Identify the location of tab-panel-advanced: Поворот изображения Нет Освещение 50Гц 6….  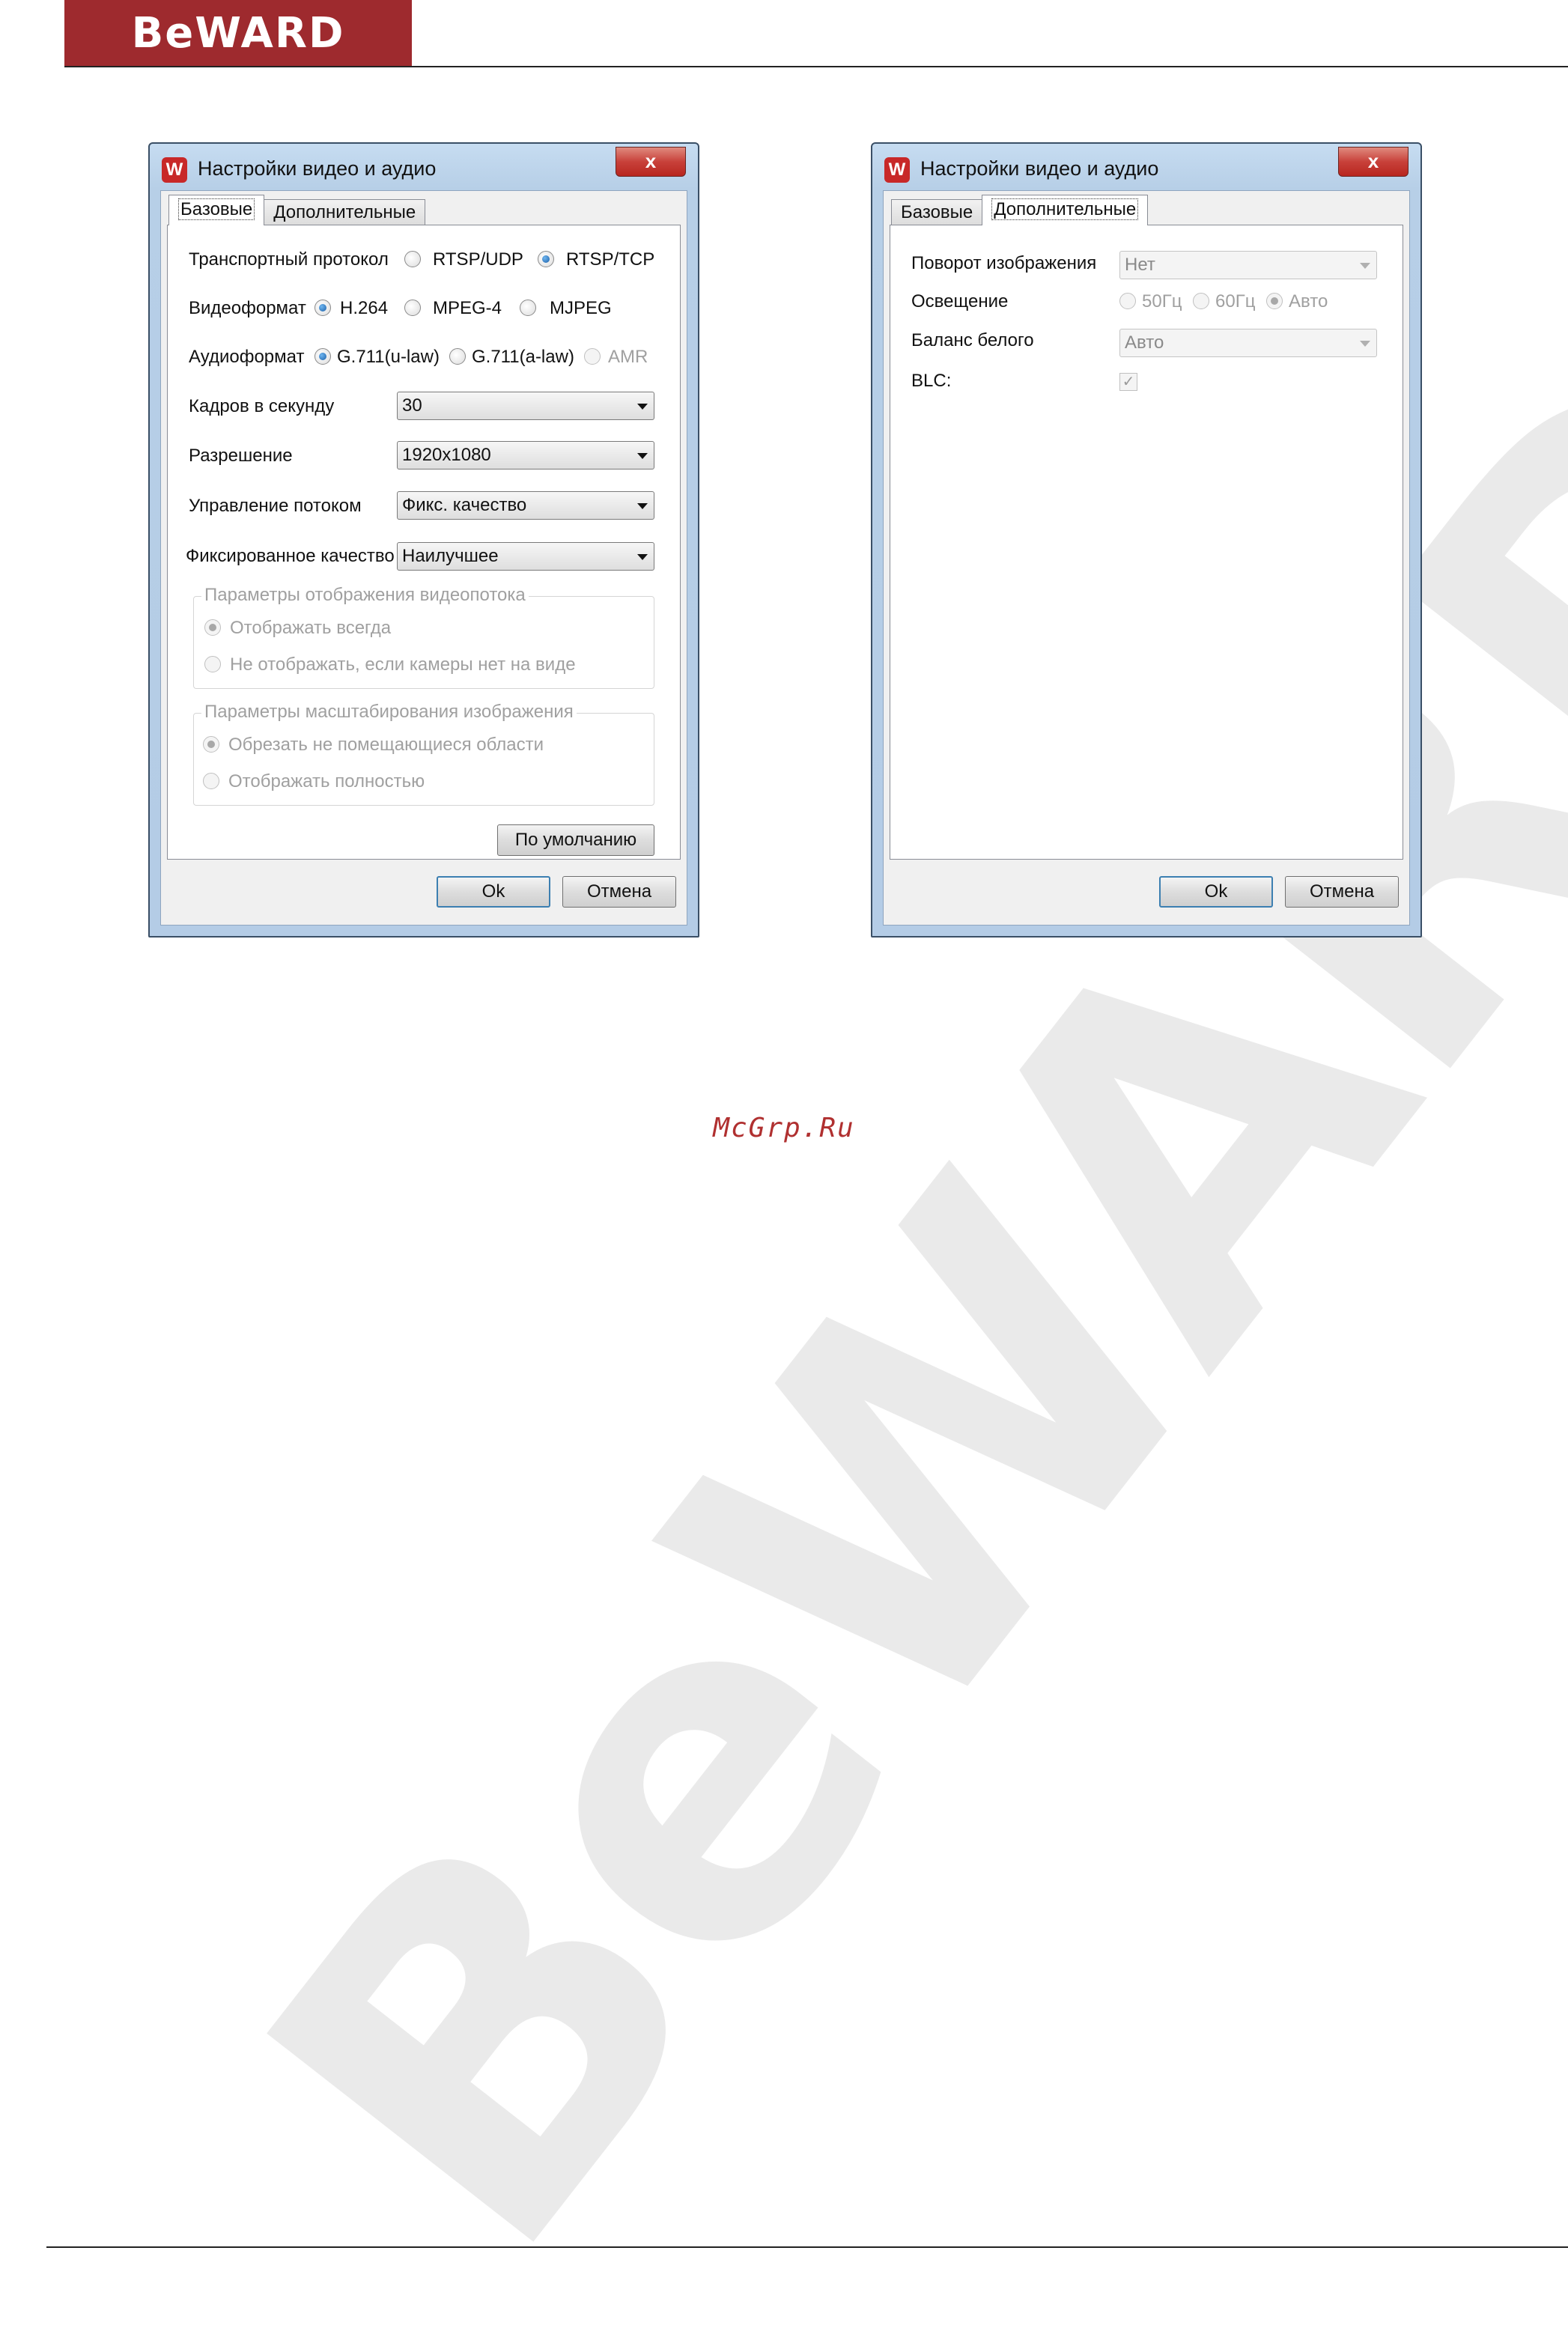
(1146, 542).